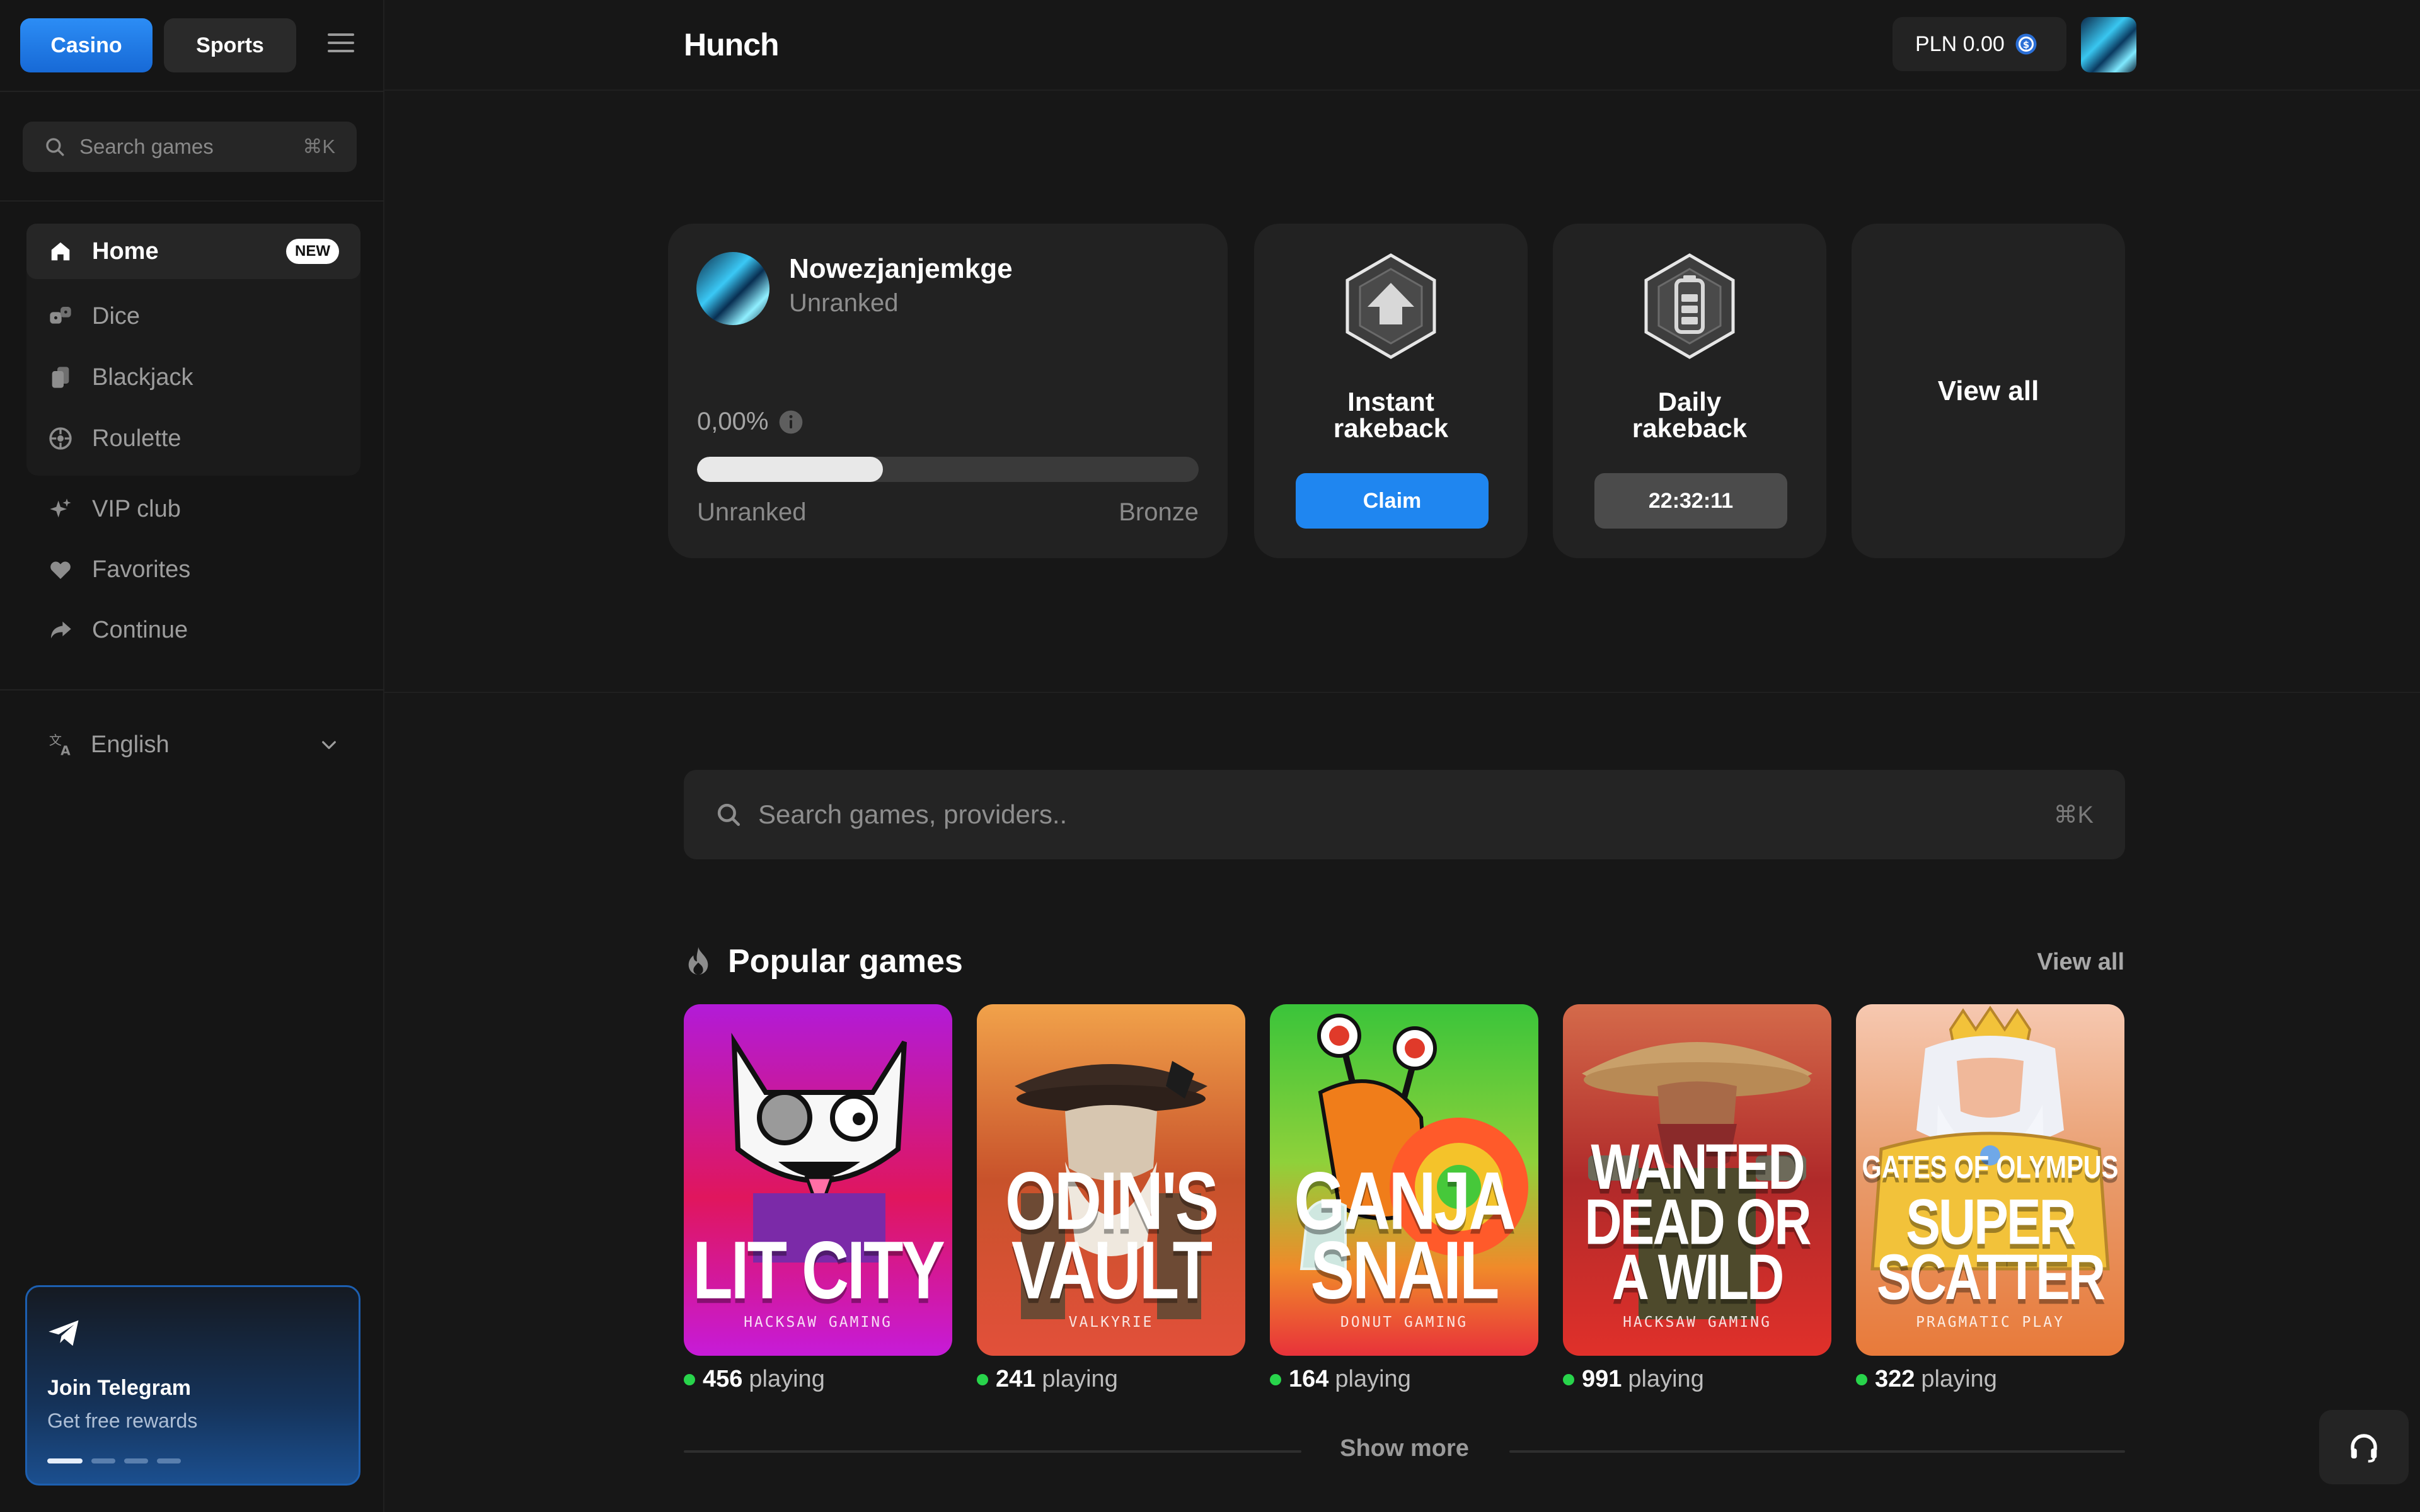 The image size is (2420, 1512). I want to click on claim-button: Claim, so click(1392, 501).